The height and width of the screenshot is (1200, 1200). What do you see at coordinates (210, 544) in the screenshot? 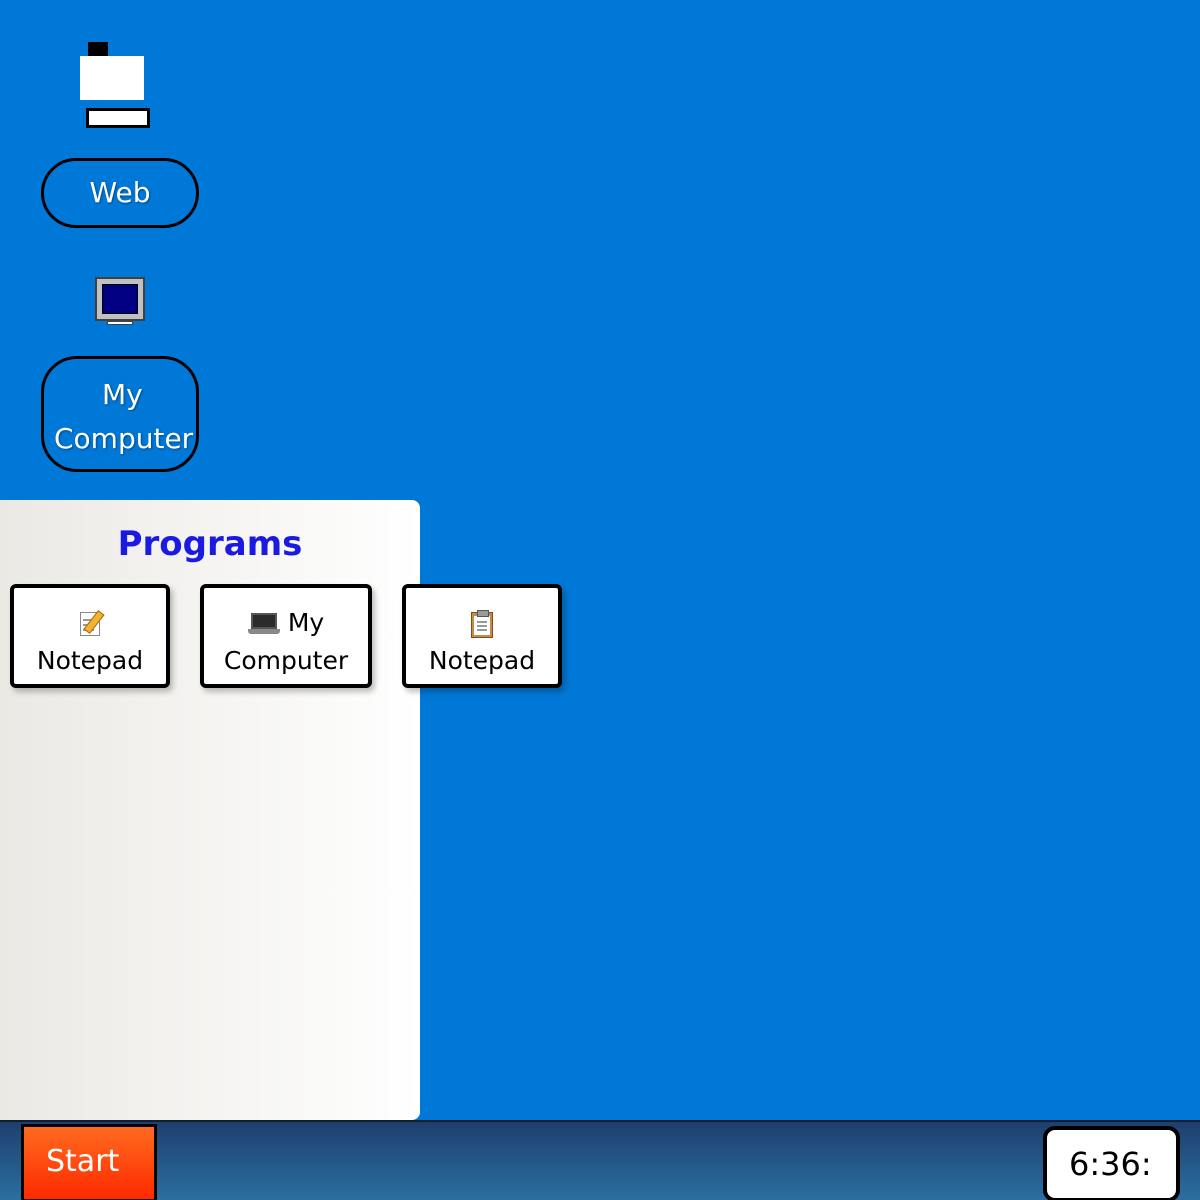
I see `programs-title: Programs` at bounding box center [210, 544].